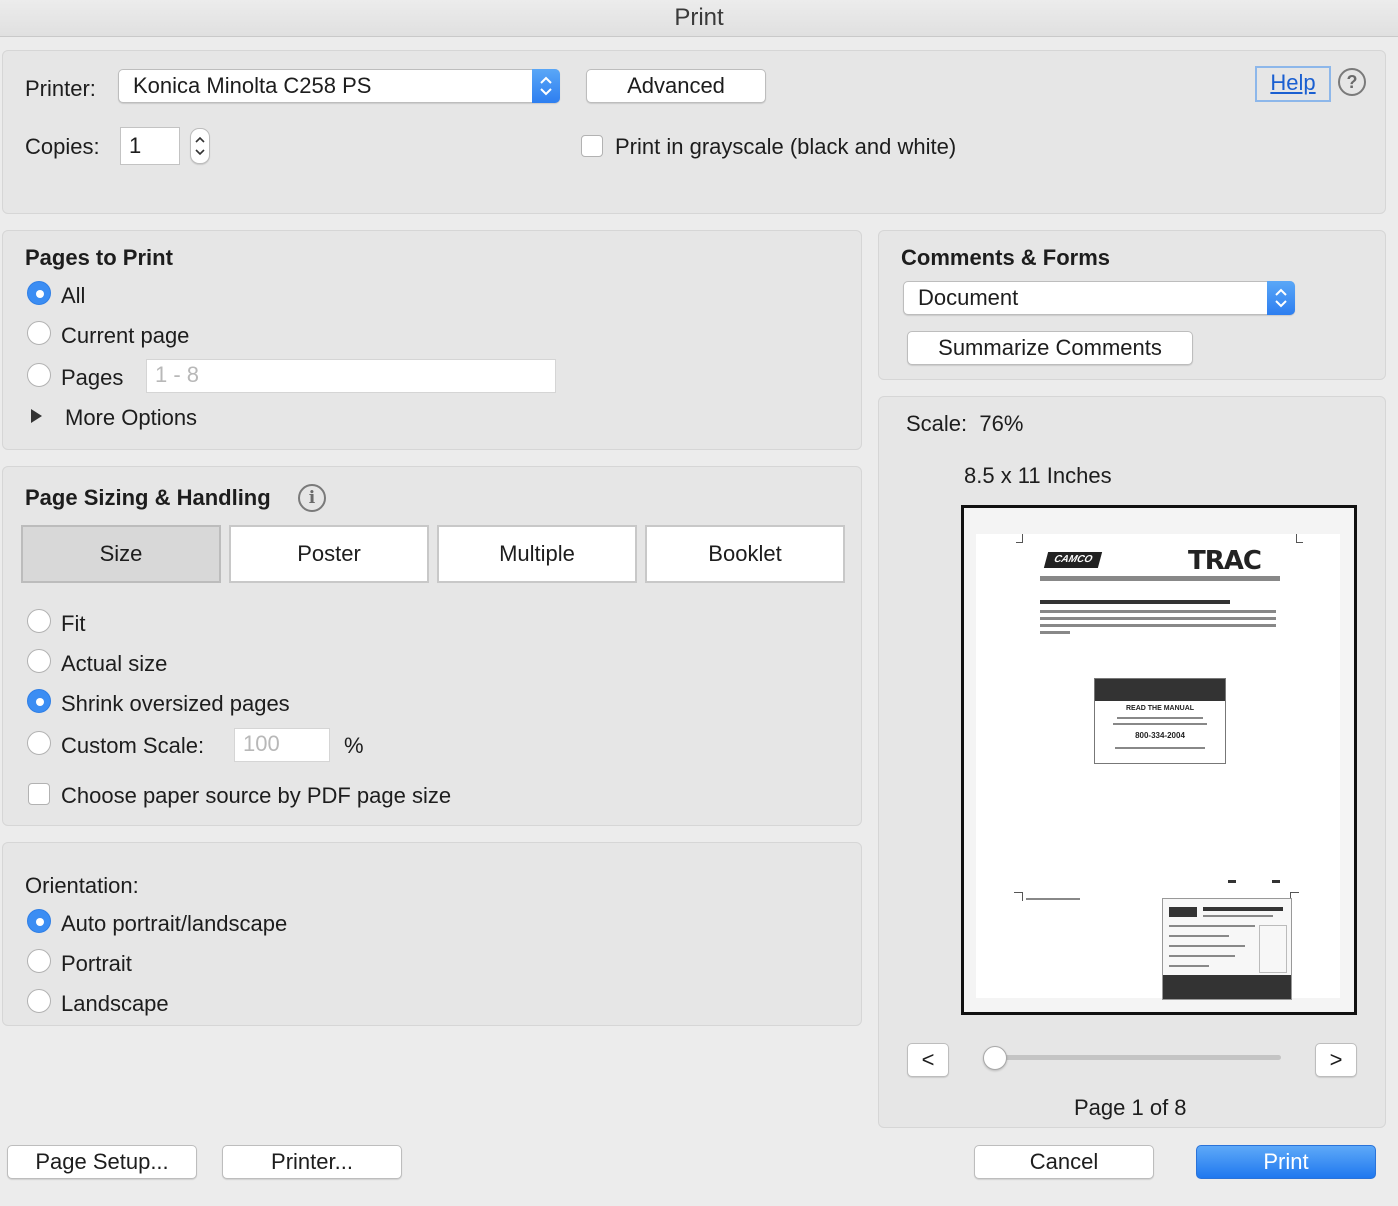 The image size is (1398, 1206). Describe the element at coordinates (1160, 721) in the screenshot. I see `doc-notice-box: READ THE MANUAL 800-334-2004` at that location.